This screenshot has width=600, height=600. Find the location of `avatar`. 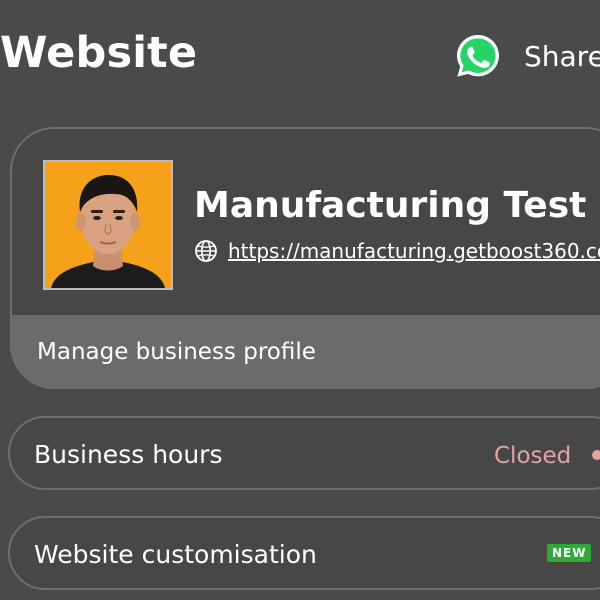

avatar is located at coordinates (108, 225).